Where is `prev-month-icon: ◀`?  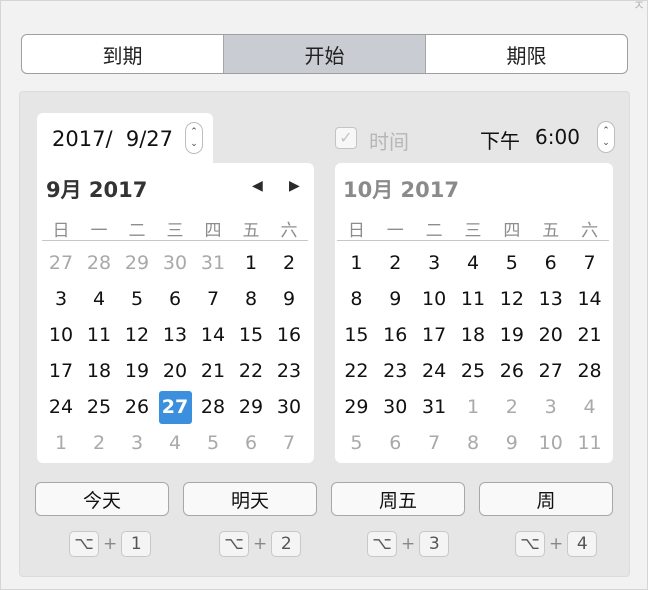 prev-month-icon: ◀ is located at coordinates (257, 186).